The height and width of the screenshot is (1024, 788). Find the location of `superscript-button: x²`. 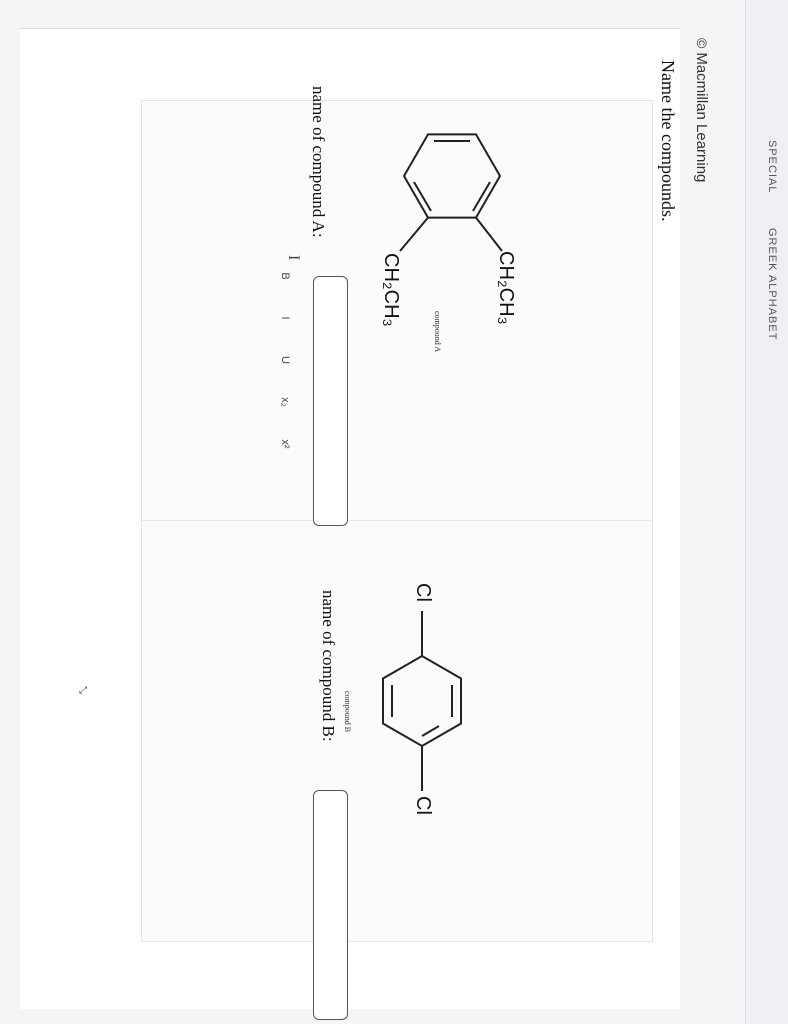

superscript-button: x² is located at coordinates (285, 444).